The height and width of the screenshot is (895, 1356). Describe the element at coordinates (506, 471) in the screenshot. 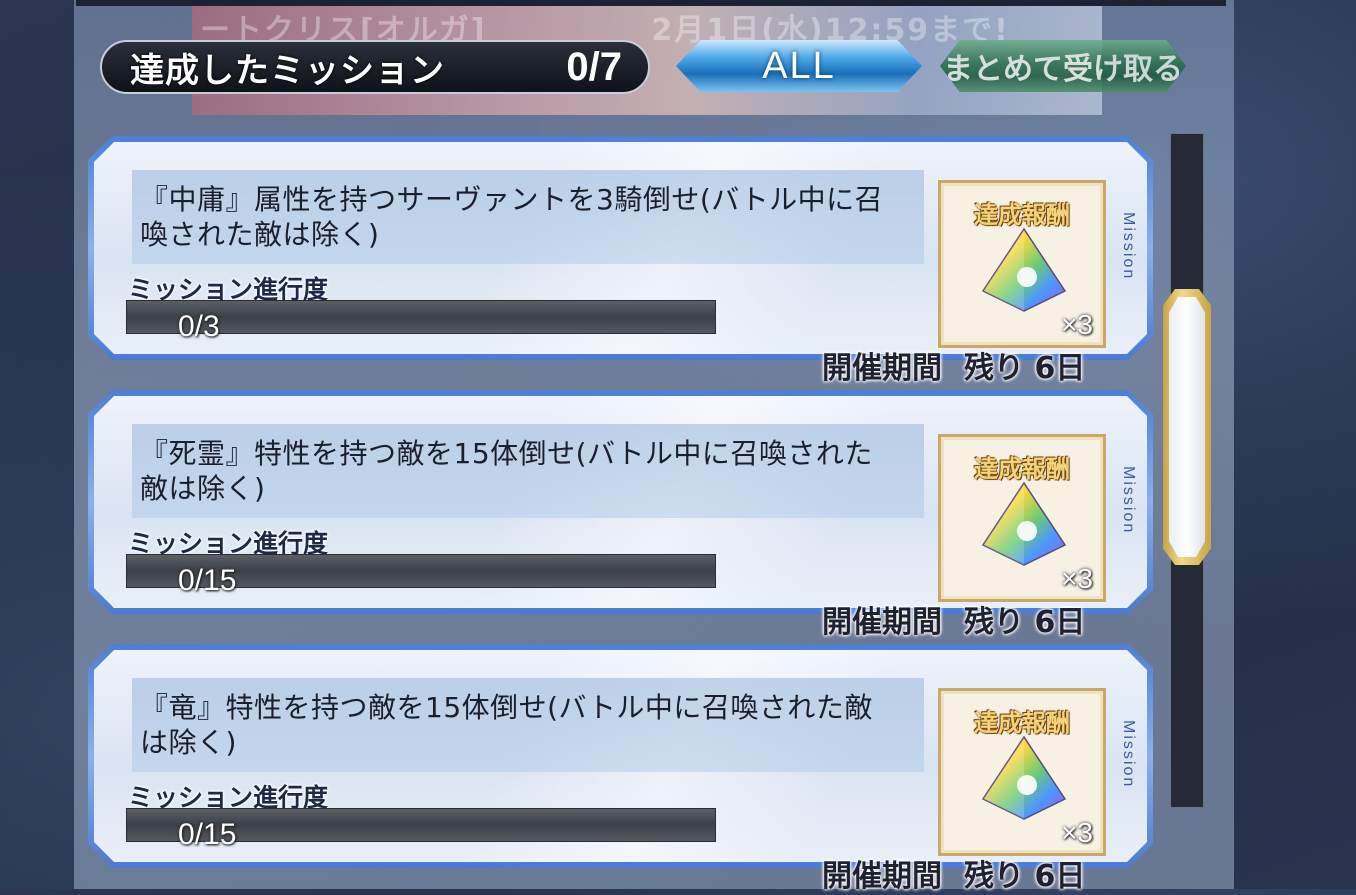

I see `mission-description: 『死霊』特性を持つ敵を15体倒せ(バトル中に召喚された敵は除く)` at that location.